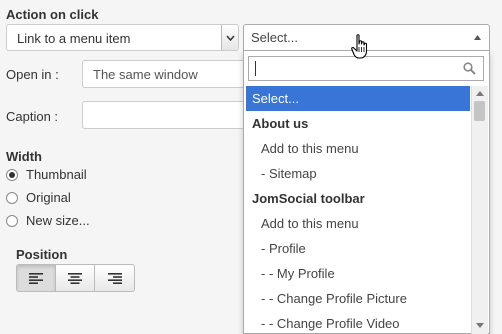 This screenshot has height=334, width=502. I want to click on dropdown-group-label: About us, so click(280, 123).